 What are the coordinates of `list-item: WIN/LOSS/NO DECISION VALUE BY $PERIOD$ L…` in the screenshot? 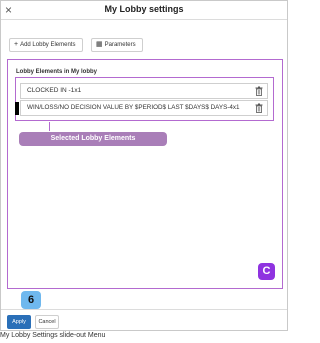 It's located at (141, 108).